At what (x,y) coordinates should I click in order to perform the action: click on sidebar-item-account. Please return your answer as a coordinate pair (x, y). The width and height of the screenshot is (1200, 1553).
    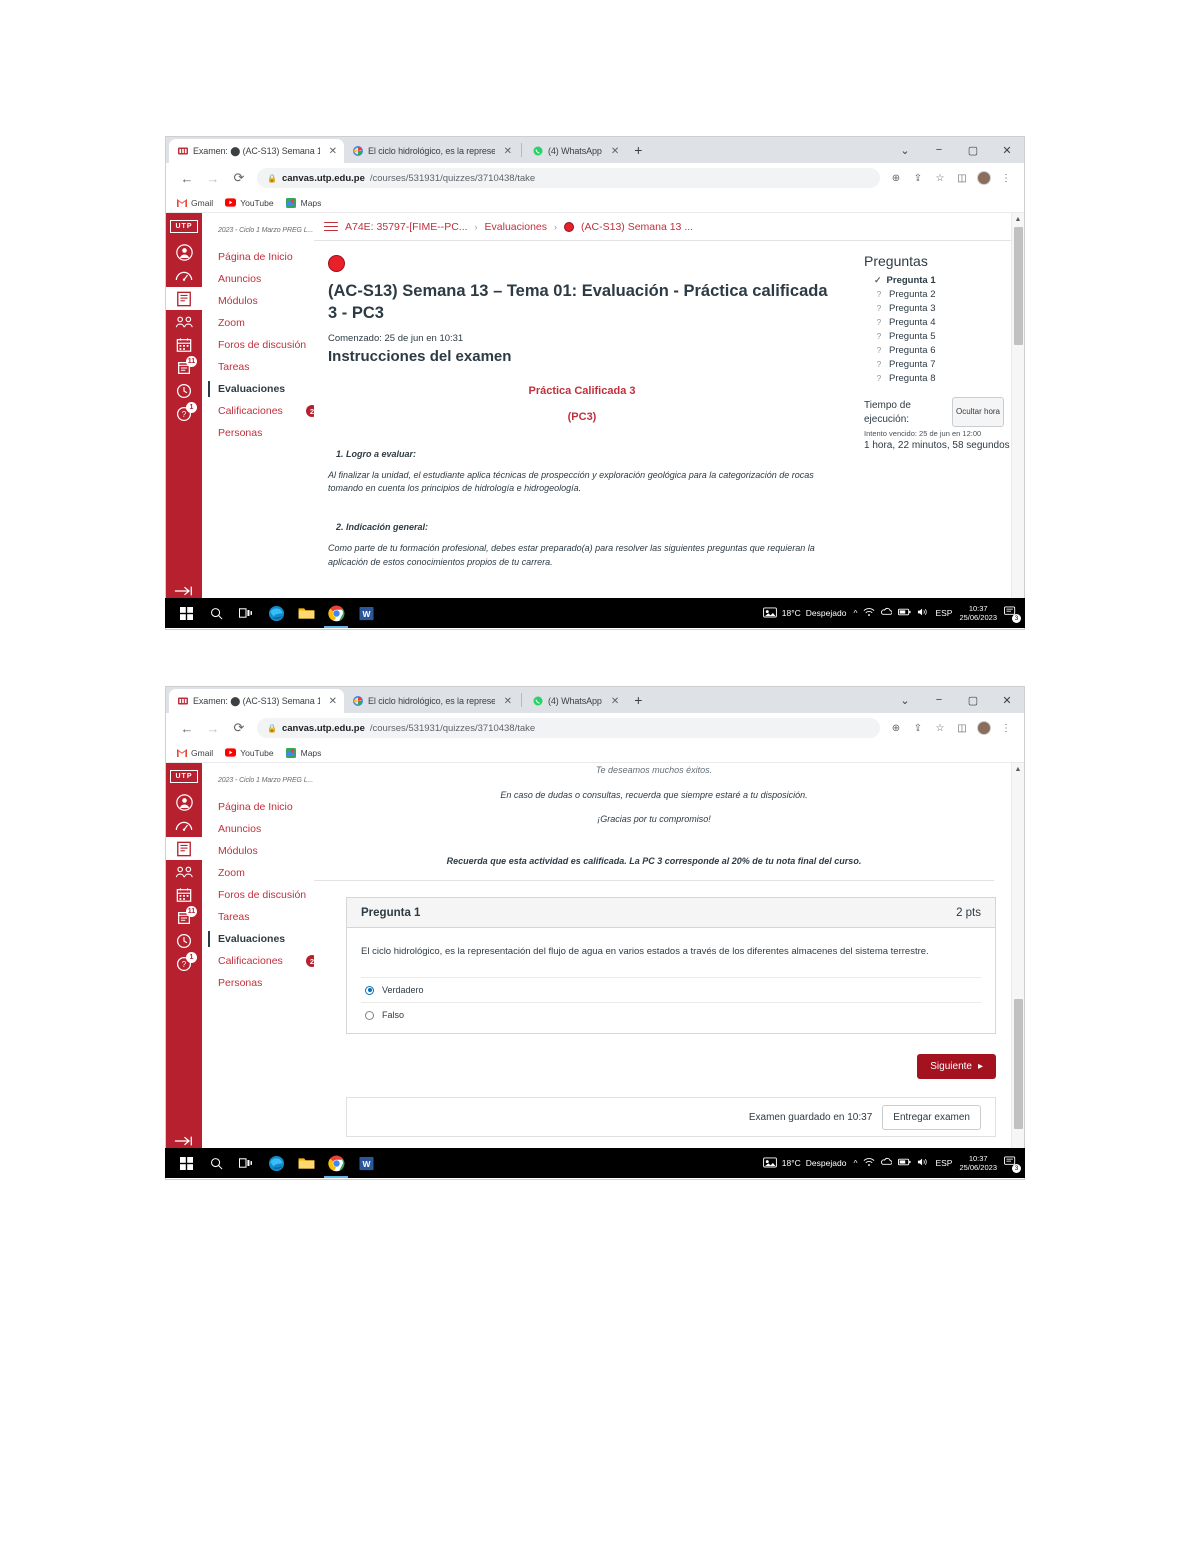
    Looking at the image, I should click on (184, 802).